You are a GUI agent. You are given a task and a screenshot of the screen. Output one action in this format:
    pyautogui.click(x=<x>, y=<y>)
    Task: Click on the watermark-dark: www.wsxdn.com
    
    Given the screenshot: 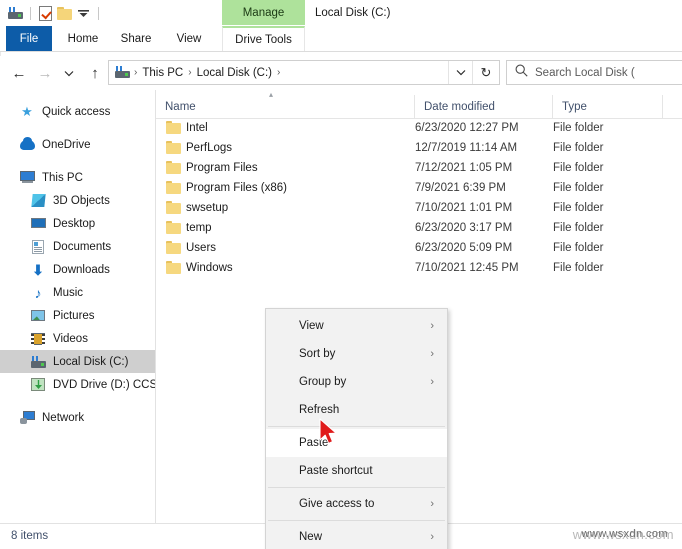 What is the action you would take?
    pyautogui.click(x=624, y=534)
    